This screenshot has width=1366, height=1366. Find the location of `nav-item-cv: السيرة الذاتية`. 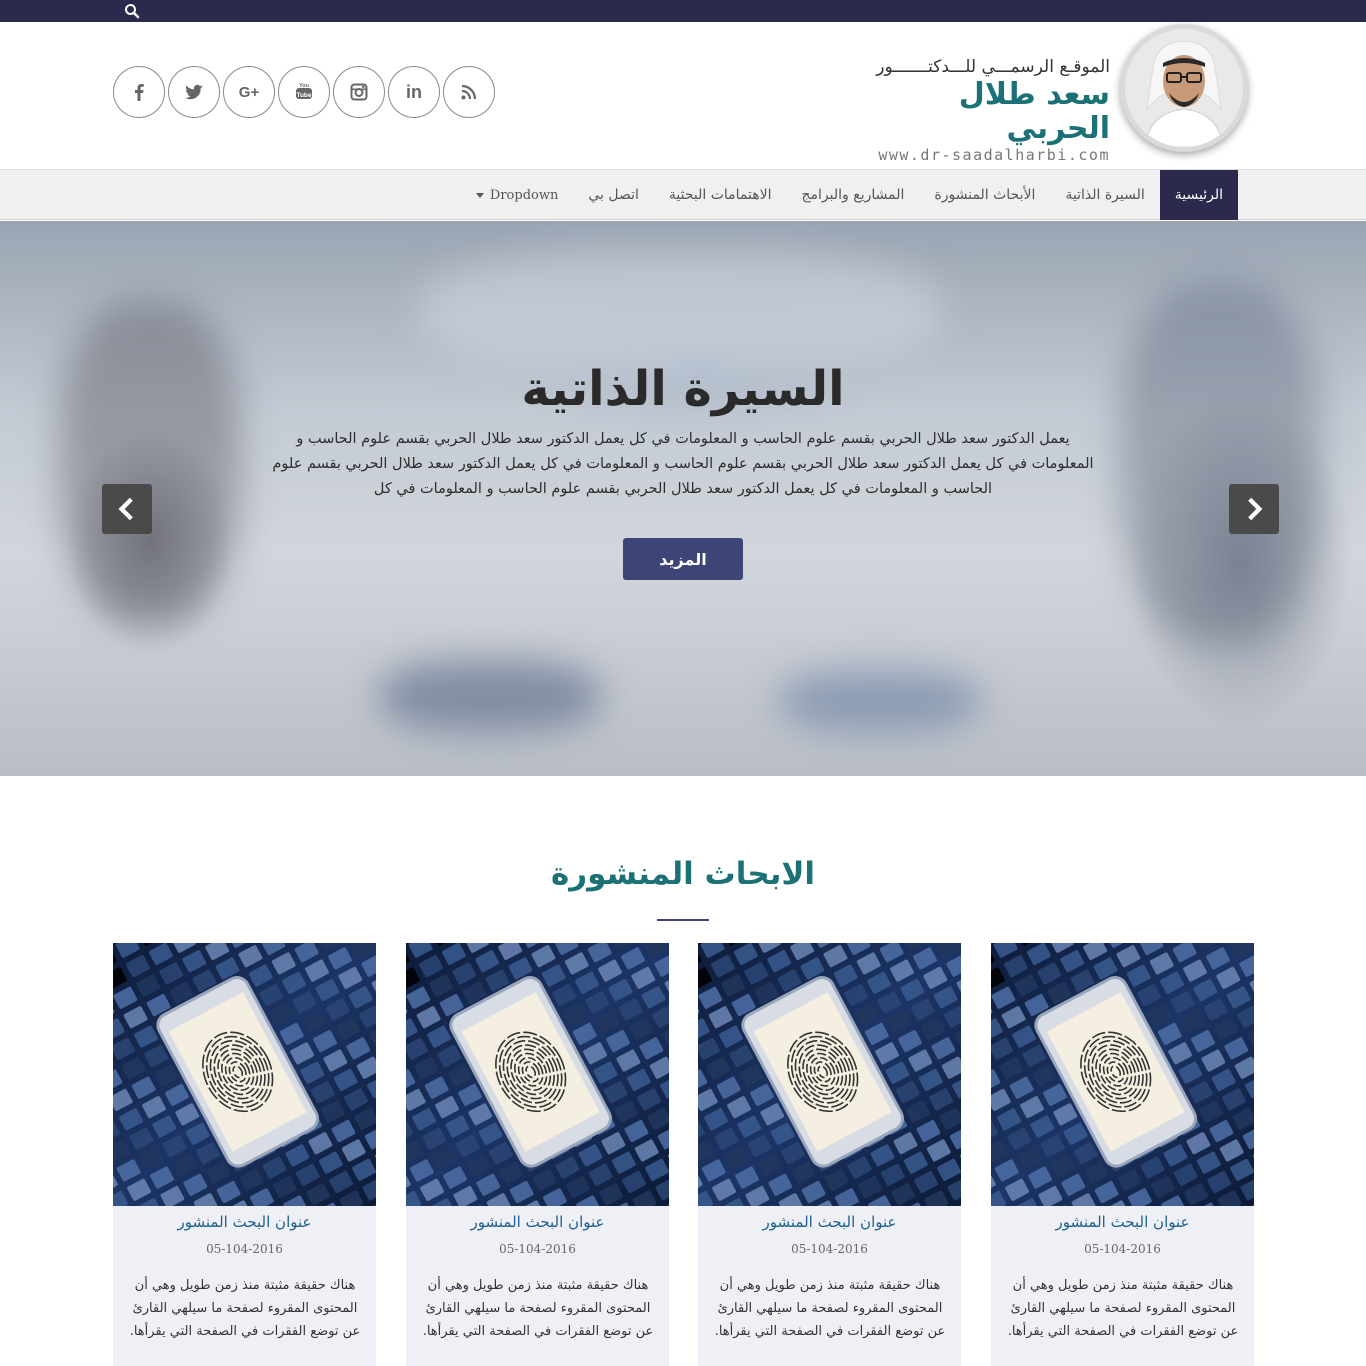

nav-item-cv: السيرة الذاتية is located at coordinates (1104, 195).